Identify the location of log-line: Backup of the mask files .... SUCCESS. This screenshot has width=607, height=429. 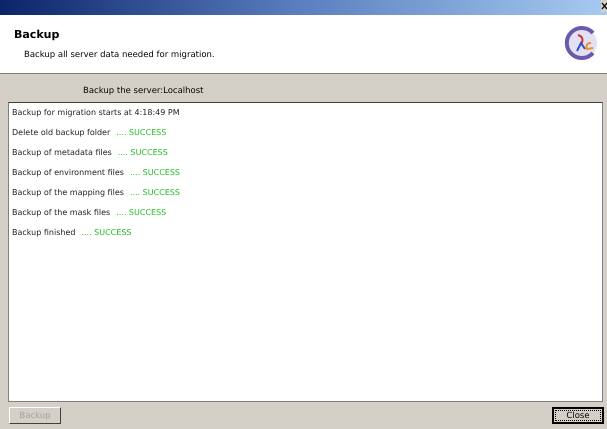
(90, 212).